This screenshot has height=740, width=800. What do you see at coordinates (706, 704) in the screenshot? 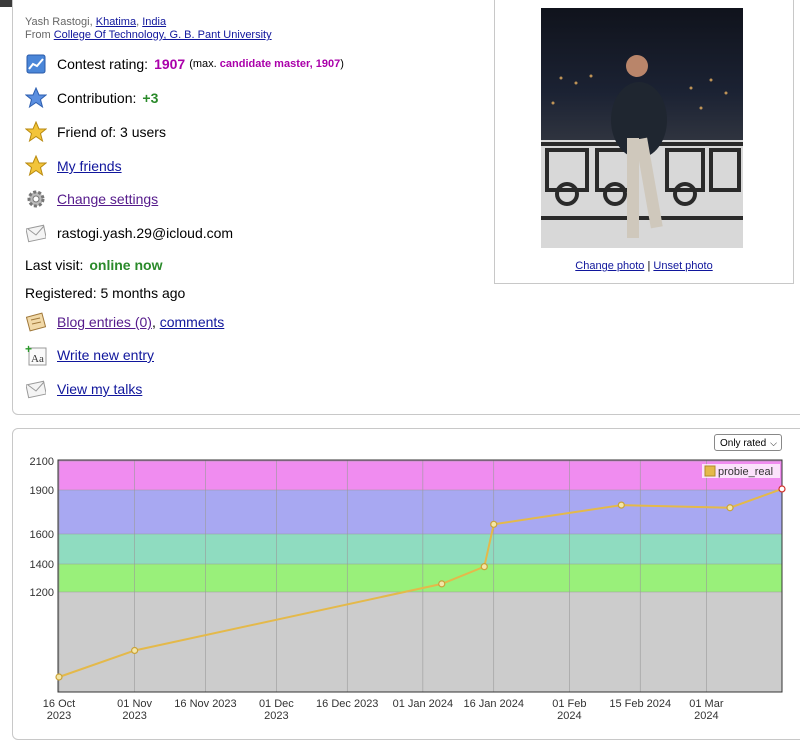
I see `x-tick-label: 01 Mar` at bounding box center [706, 704].